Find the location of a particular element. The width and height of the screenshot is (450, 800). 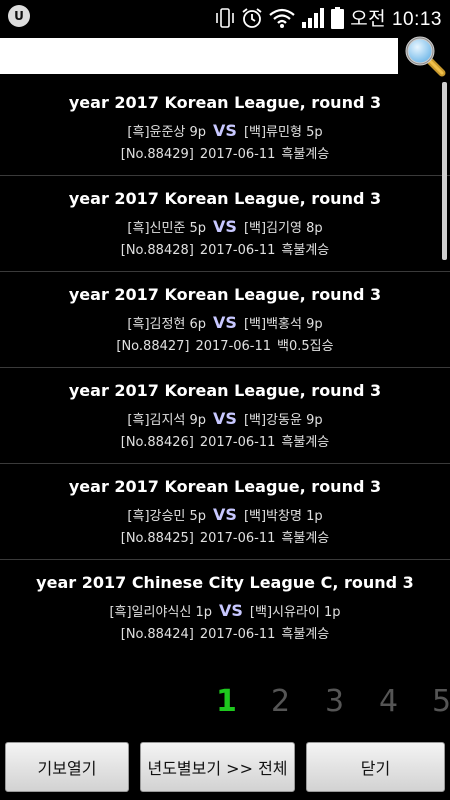

black-player: [흑]윤준상 9p is located at coordinates (167, 132).